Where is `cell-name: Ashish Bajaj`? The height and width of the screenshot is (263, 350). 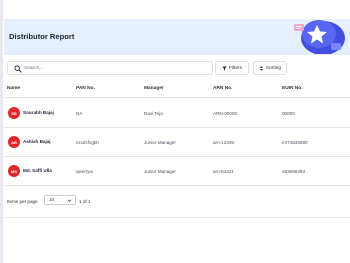 cell-name: Ashish Bajaj is located at coordinates (37, 141).